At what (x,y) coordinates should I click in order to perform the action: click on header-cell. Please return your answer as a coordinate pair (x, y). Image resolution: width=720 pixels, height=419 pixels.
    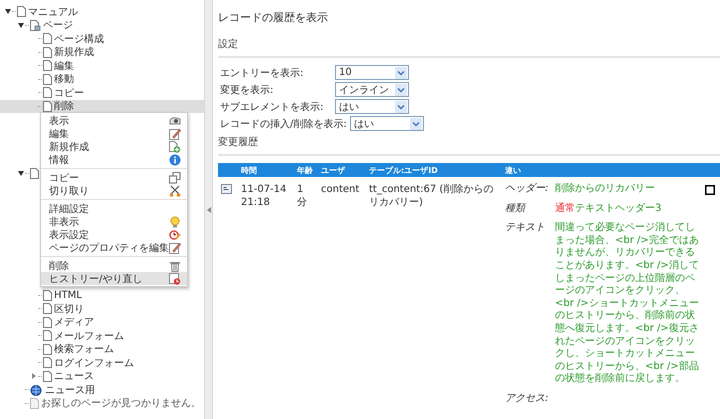
    Looking at the image, I should click on (228, 170).